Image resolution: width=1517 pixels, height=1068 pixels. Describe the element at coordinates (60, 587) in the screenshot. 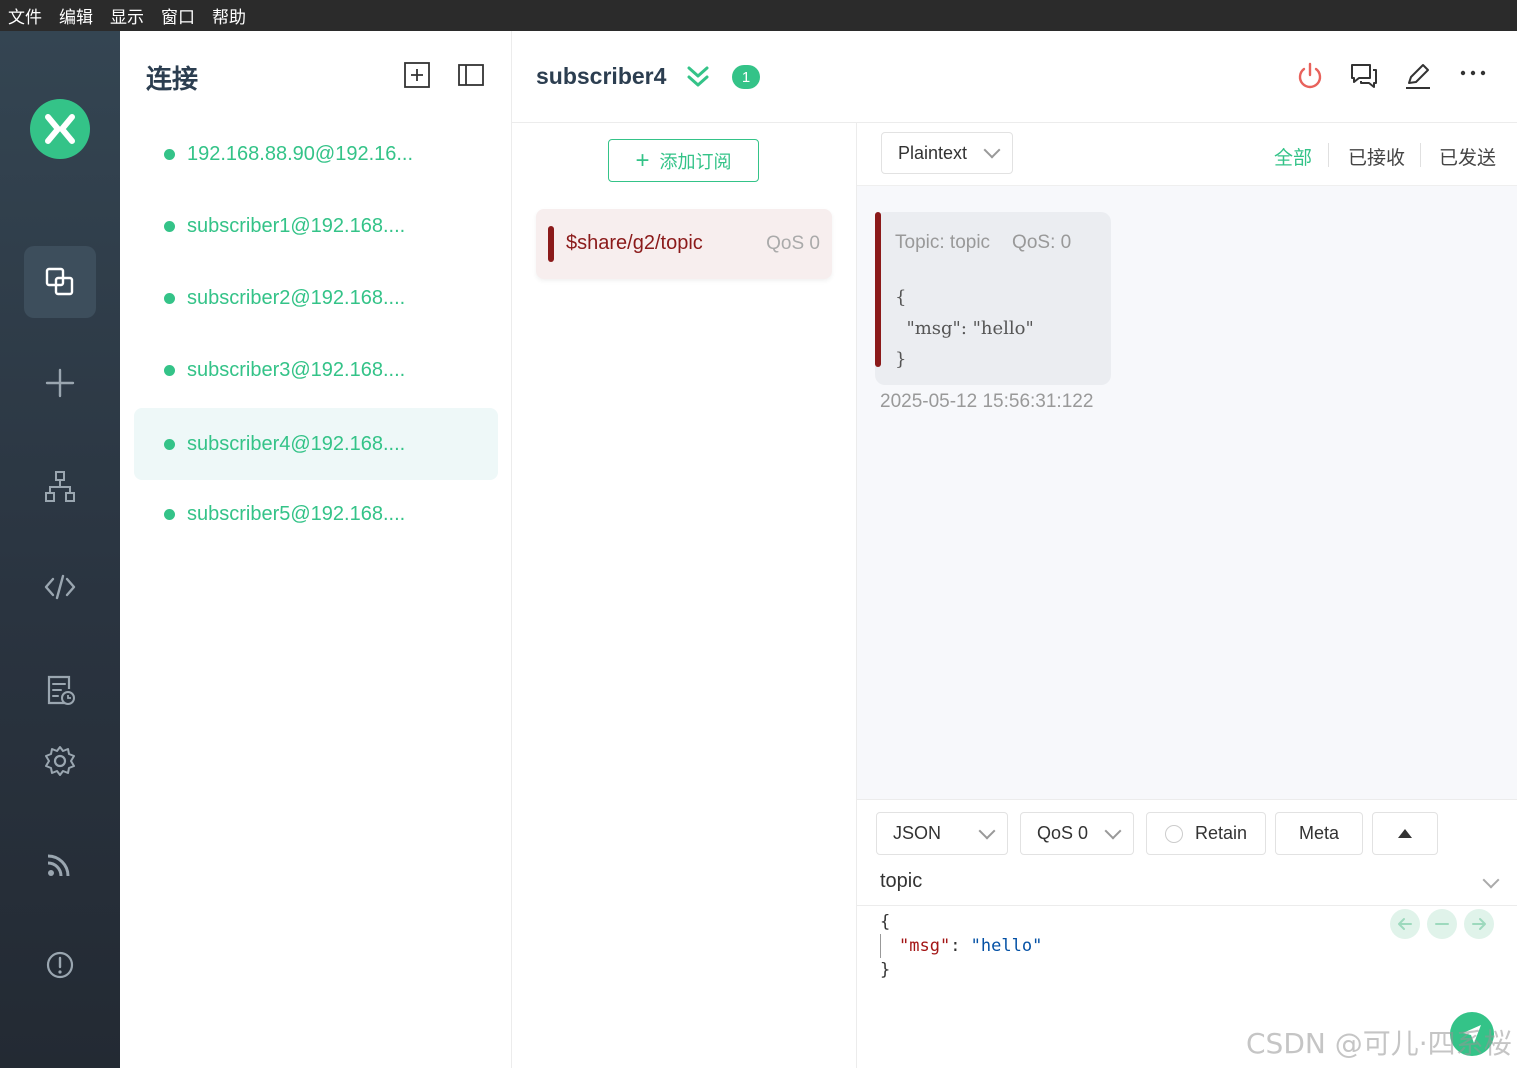

I see `script-icon` at that location.